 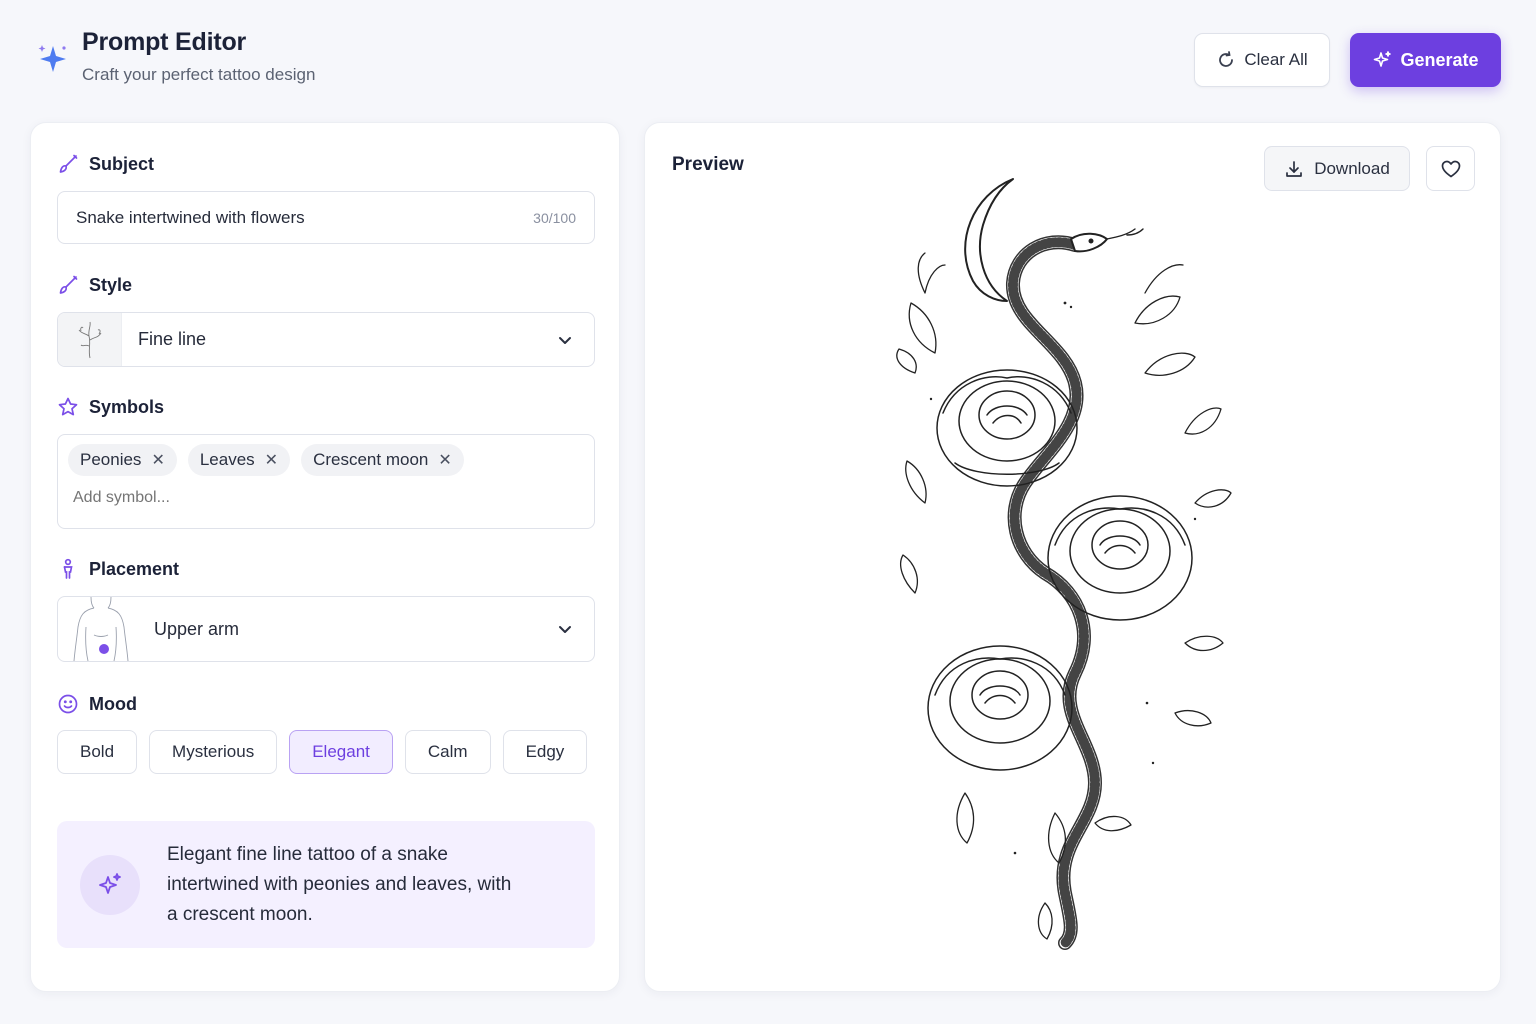 I want to click on style-thumbnail, so click(x=90, y=339).